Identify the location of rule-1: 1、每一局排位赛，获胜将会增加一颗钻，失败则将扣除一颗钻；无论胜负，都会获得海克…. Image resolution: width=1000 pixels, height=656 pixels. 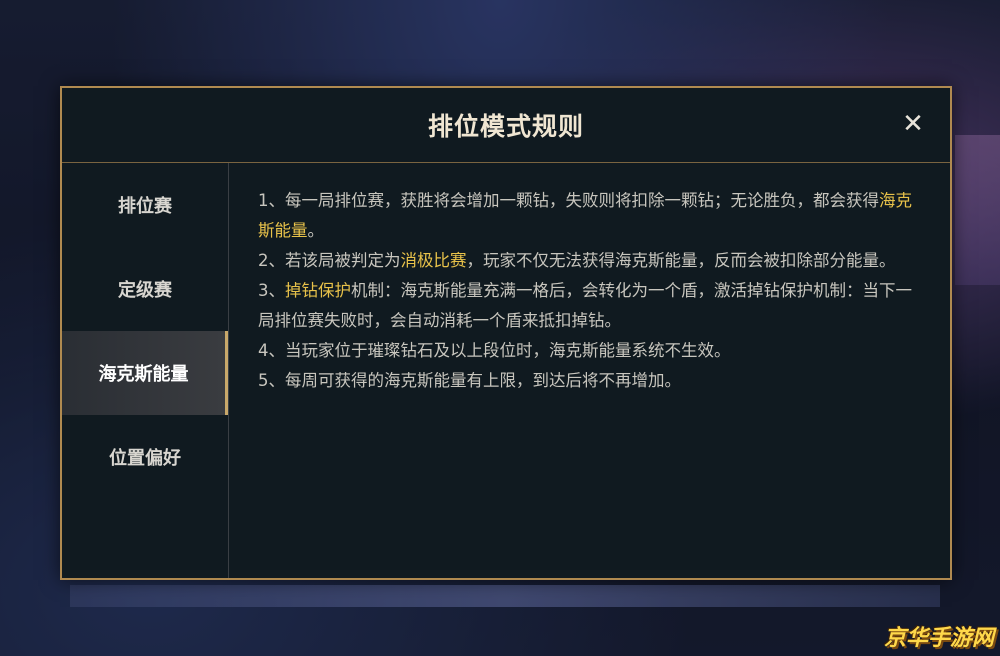
(591, 216).